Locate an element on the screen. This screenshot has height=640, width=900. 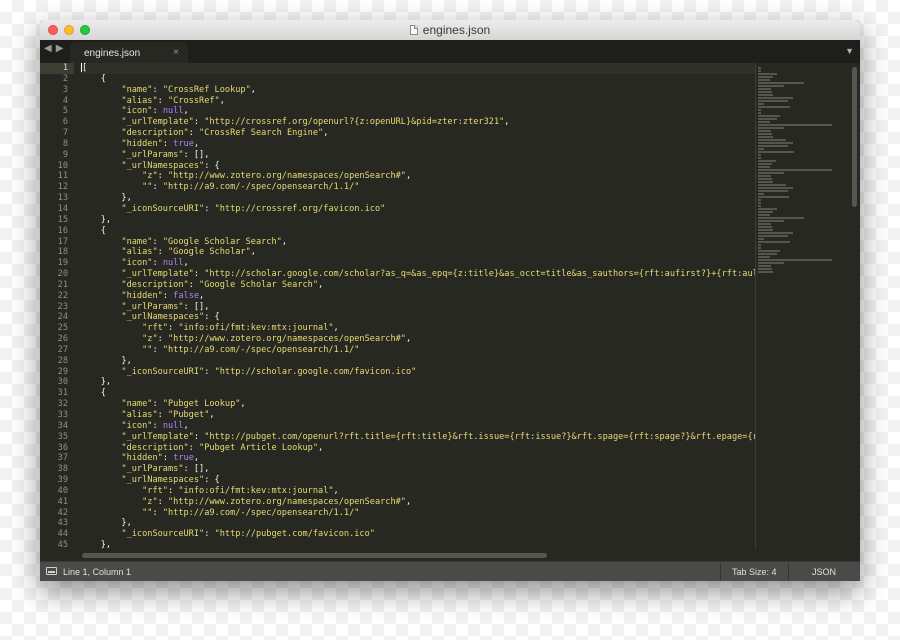
code-token: : { is located at coordinates (212, 165).